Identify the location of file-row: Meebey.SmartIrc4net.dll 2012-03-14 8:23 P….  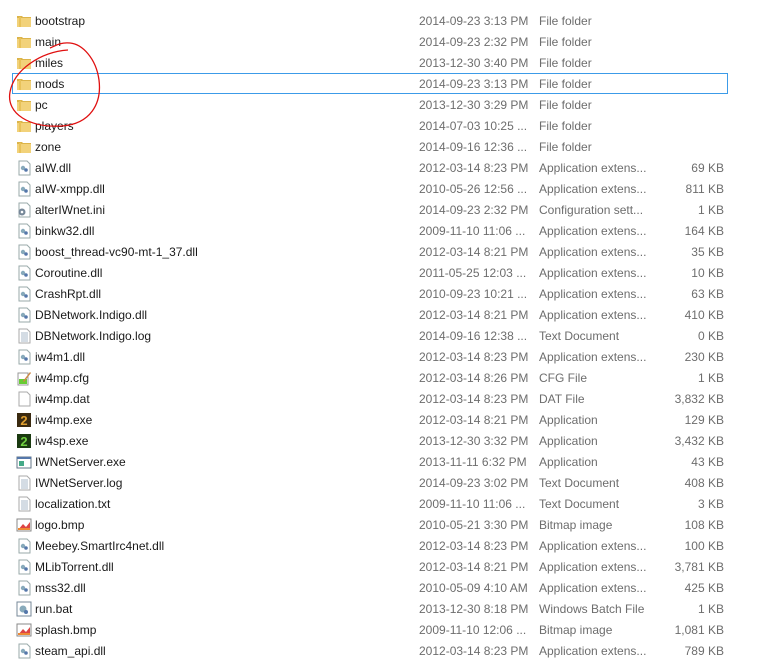
(370, 545).